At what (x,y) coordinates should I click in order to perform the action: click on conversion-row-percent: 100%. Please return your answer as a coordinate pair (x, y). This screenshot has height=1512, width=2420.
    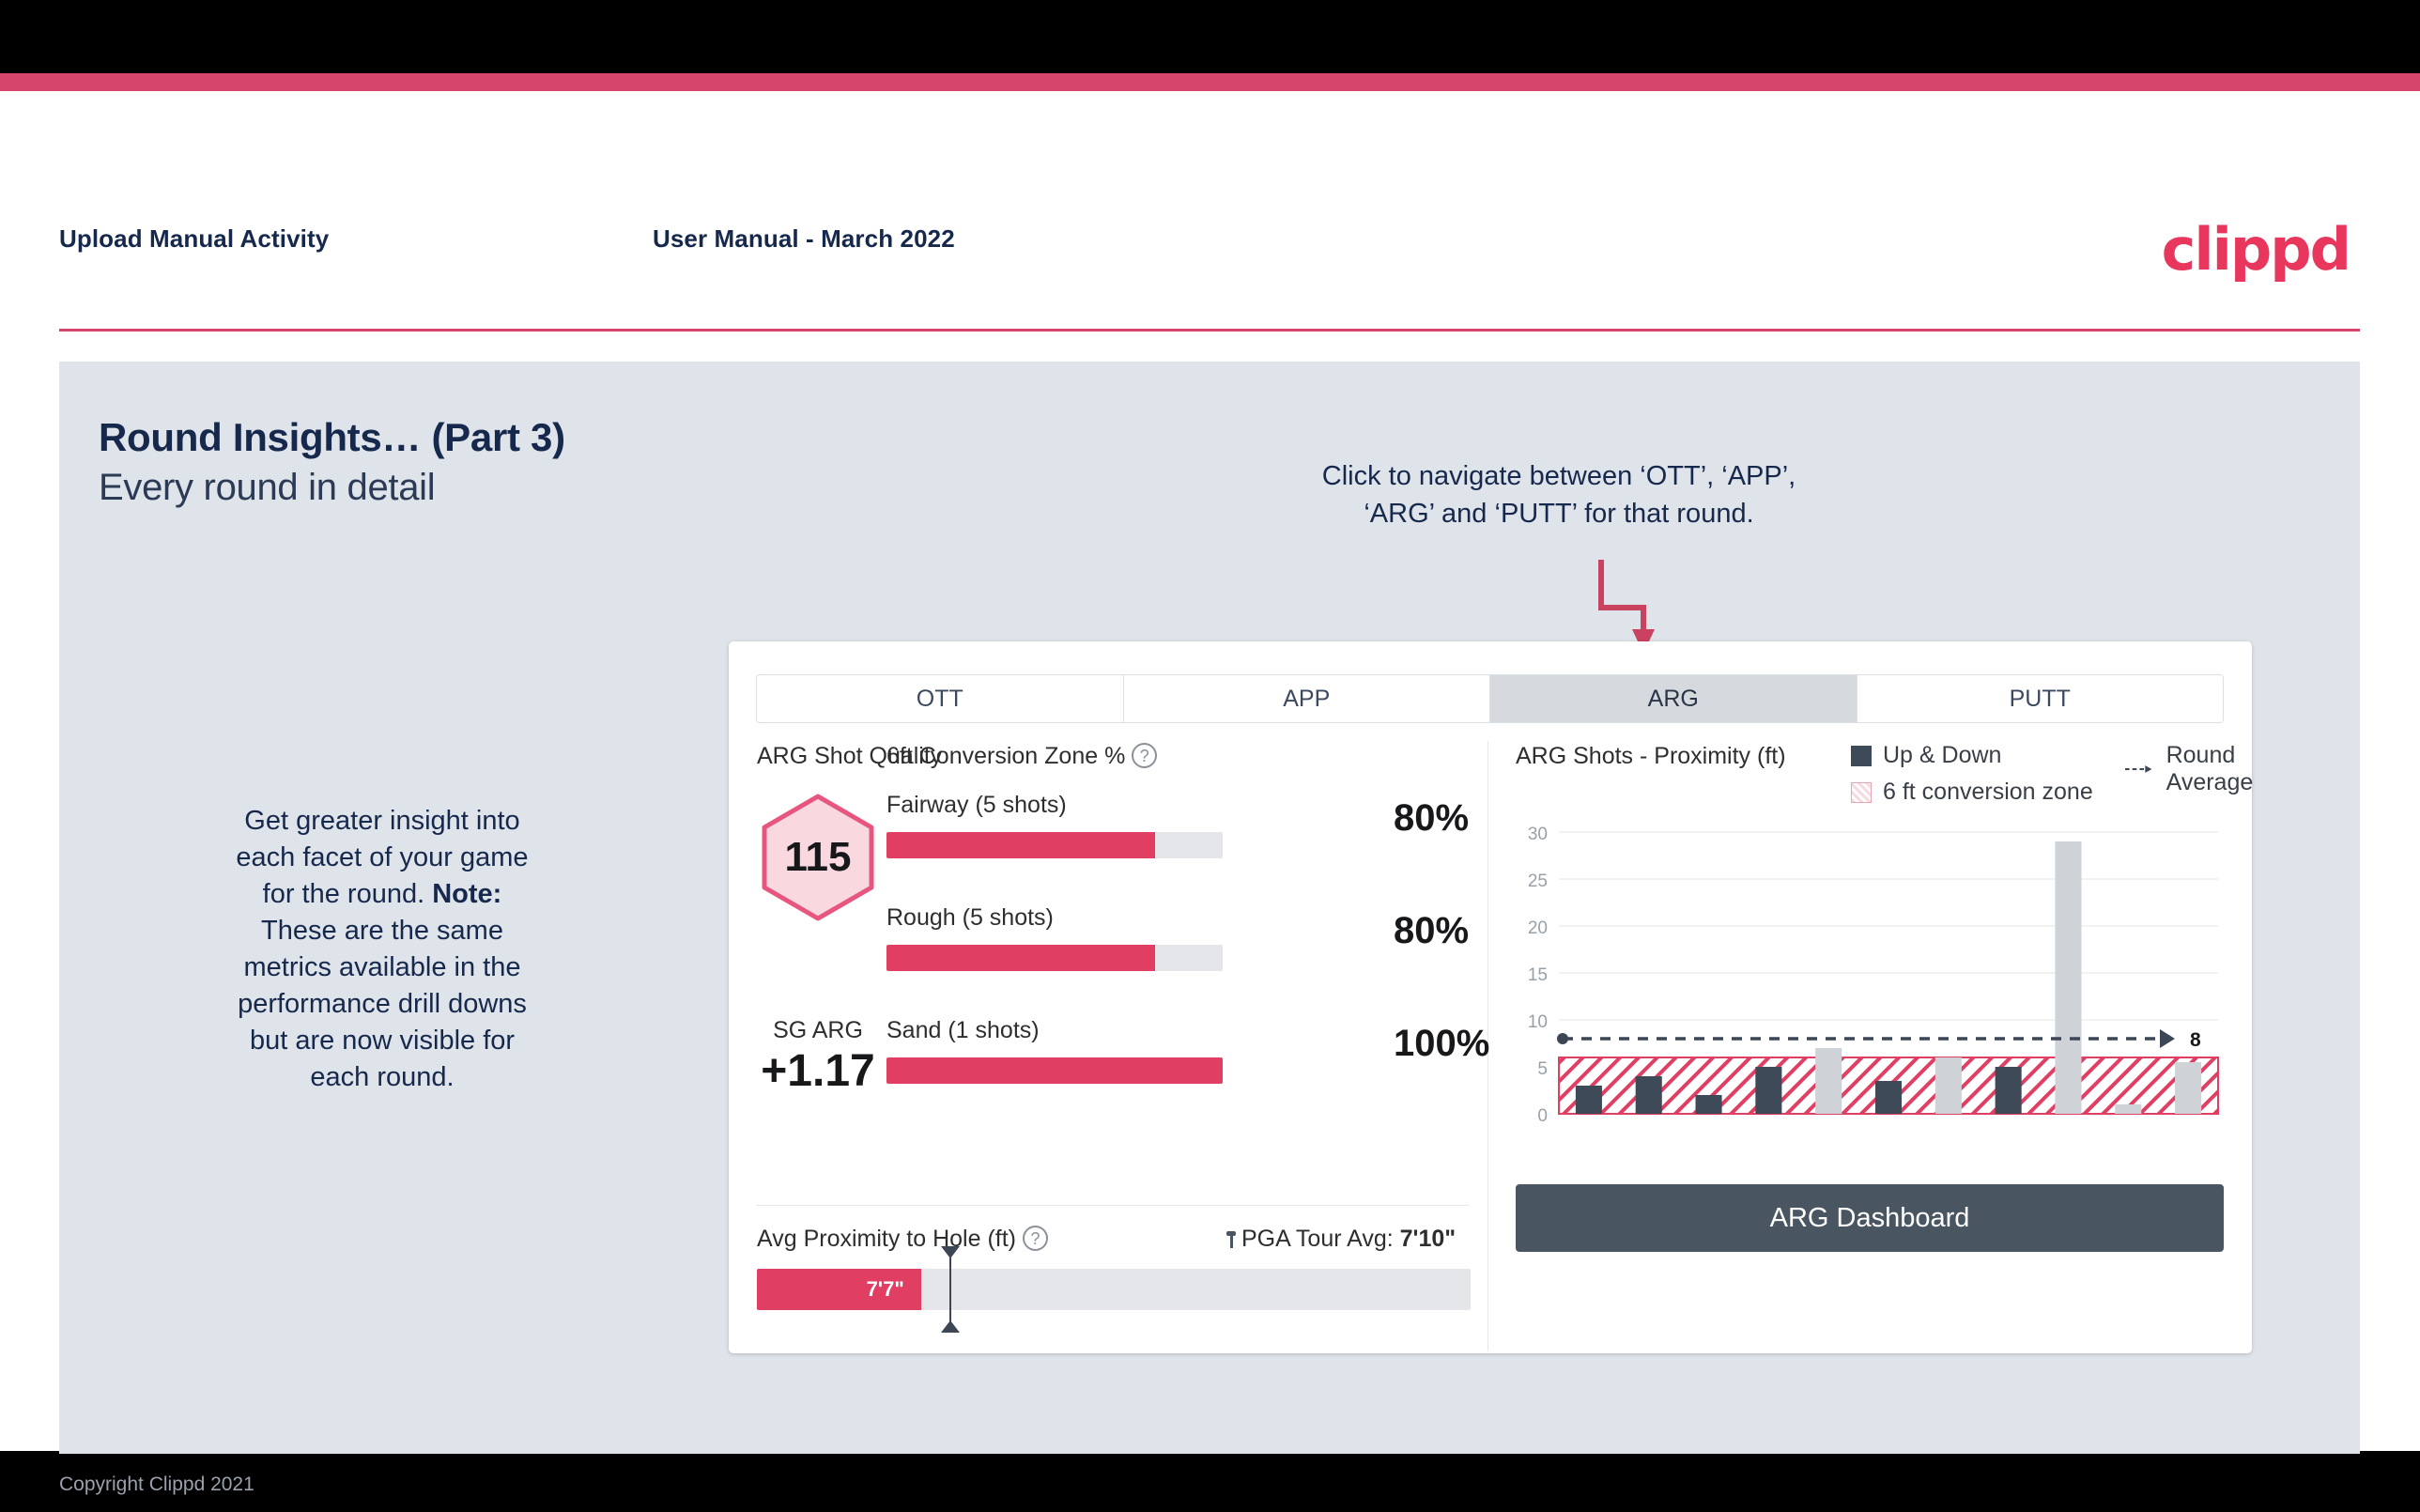
    Looking at the image, I should click on (1442, 1043).